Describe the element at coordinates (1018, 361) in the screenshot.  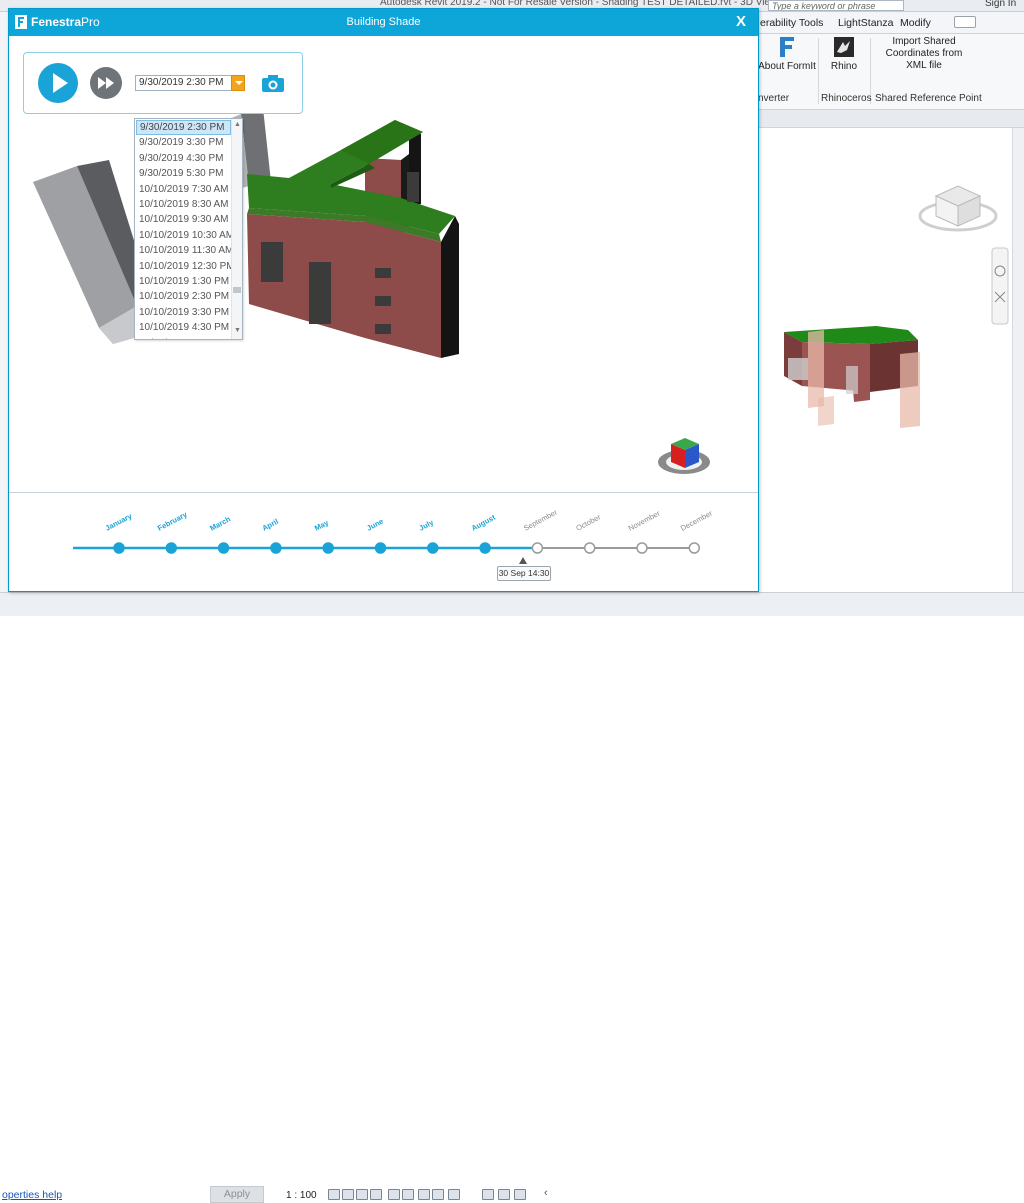
I see `revit-vertical-scrollbar` at that location.